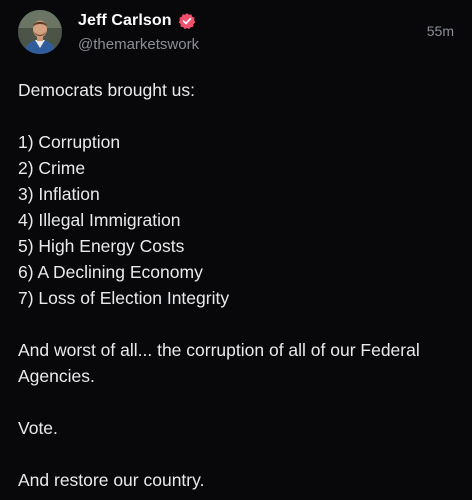  What do you see at coordinates (111, 480) in the screenshot?
I see `post-paragraph-restore: And restore our country.` at bounding box center [111, 480].